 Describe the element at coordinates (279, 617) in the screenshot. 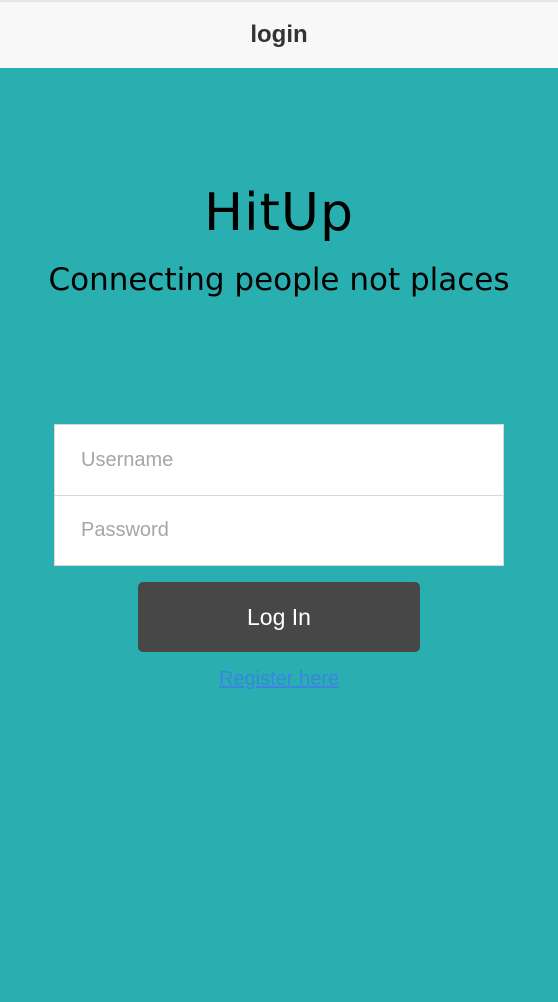

I see `login-button: Log In` at that location.